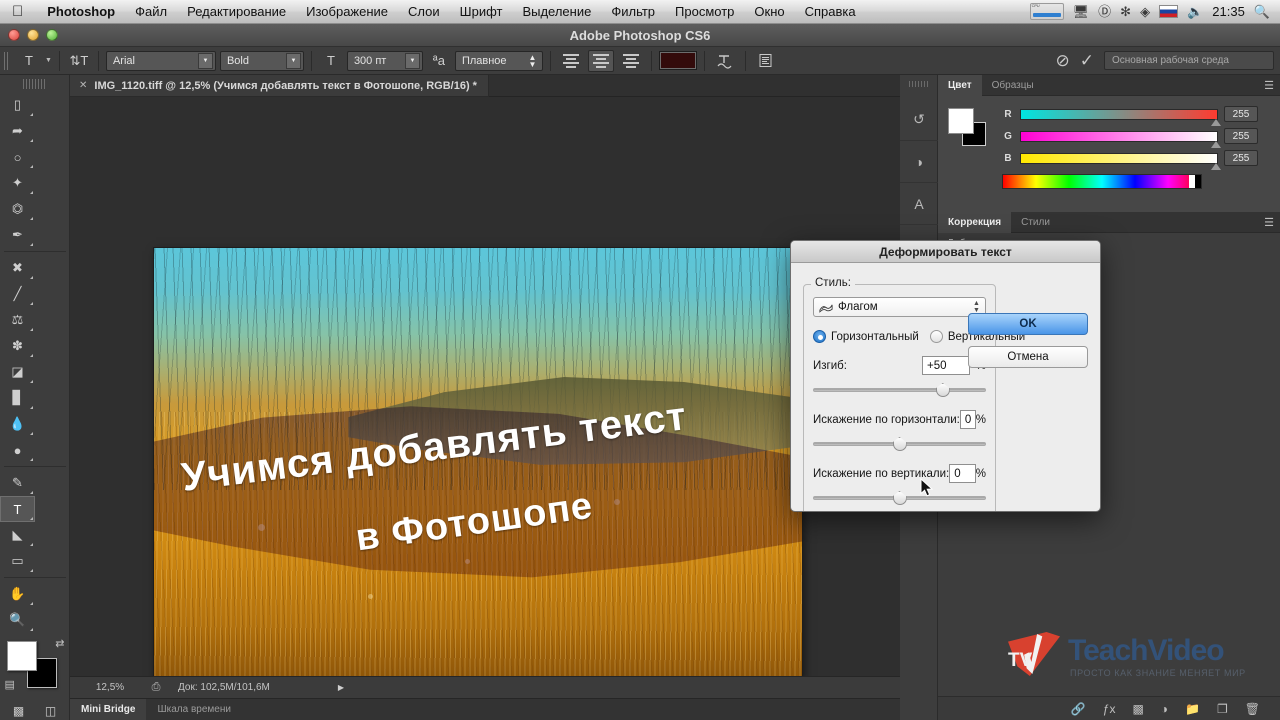  What do you see at coordinates (1125, 11) in the screenshot?
I see `bluetooth-icon: ✻` at bounding box center [1125, 11].